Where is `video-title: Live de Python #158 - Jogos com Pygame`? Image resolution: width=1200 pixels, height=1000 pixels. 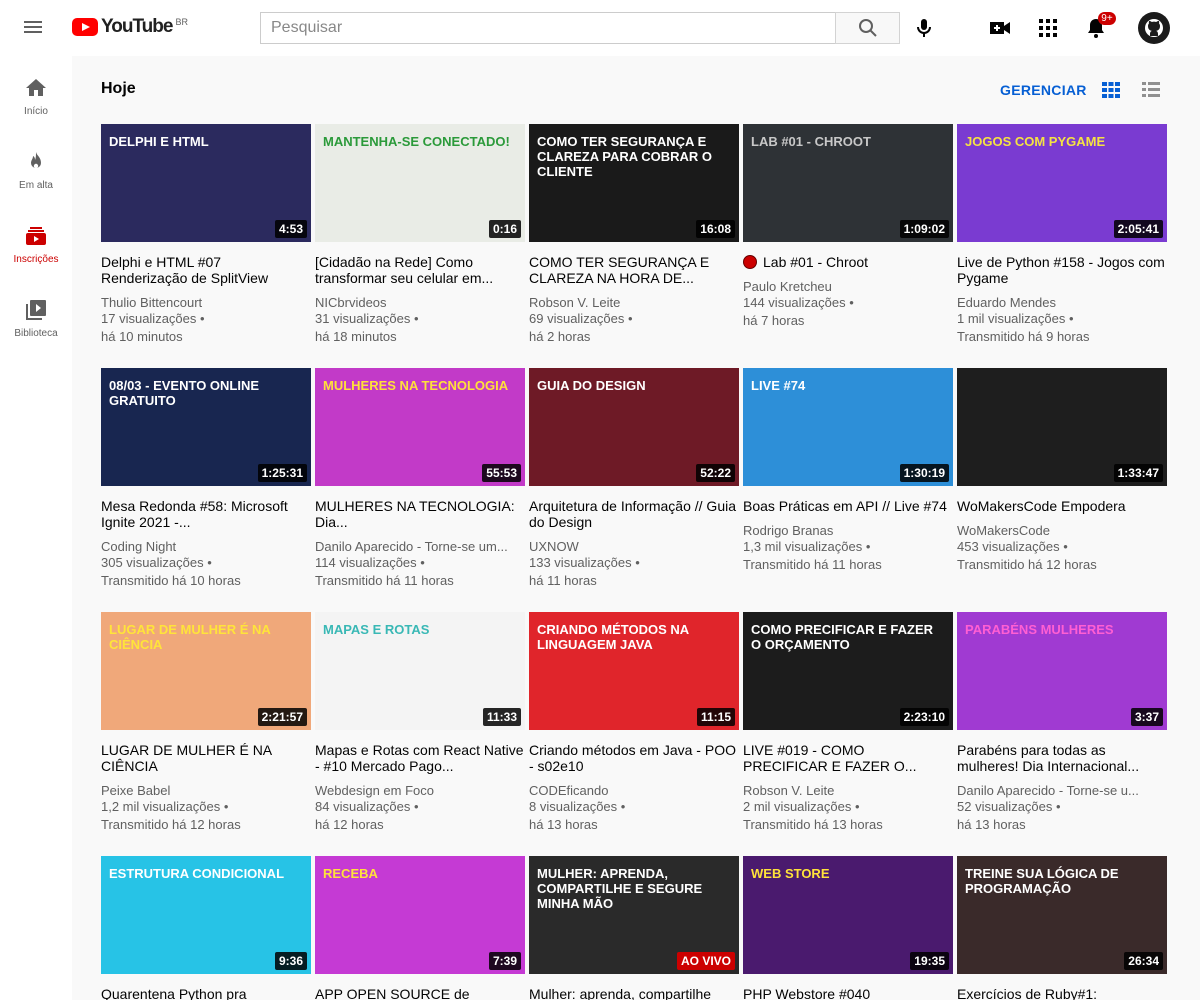
video-title: Live de Python #158 - Jogos com Pygame is located at coordinates (1062, 270).